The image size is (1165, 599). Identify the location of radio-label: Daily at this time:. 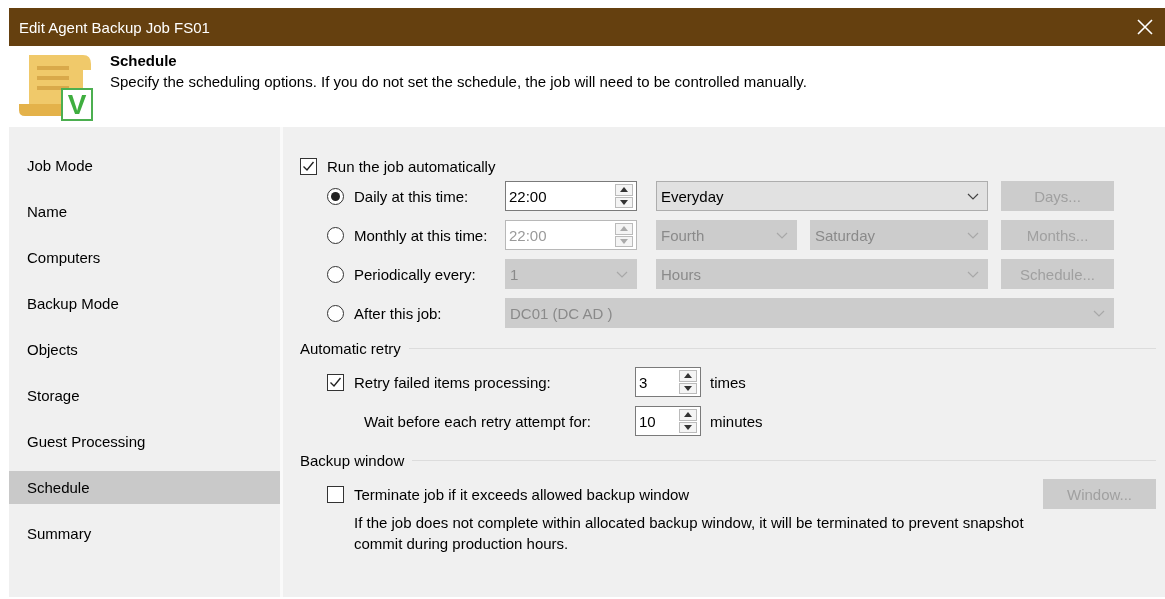
(411, 196).